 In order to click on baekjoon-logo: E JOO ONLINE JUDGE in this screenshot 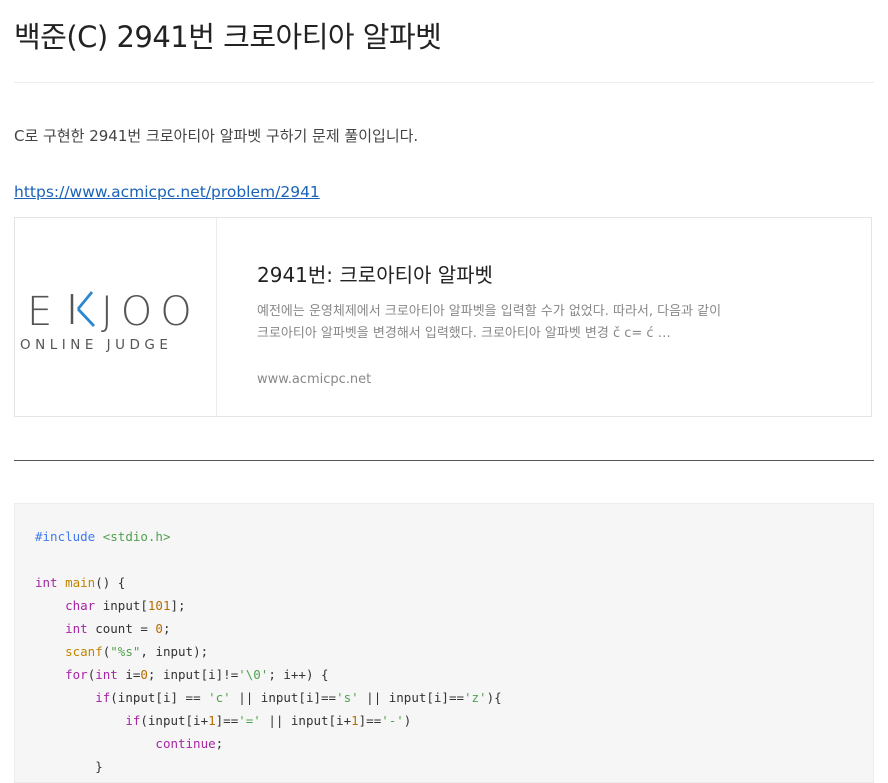, I will do `click(110, 321)`.